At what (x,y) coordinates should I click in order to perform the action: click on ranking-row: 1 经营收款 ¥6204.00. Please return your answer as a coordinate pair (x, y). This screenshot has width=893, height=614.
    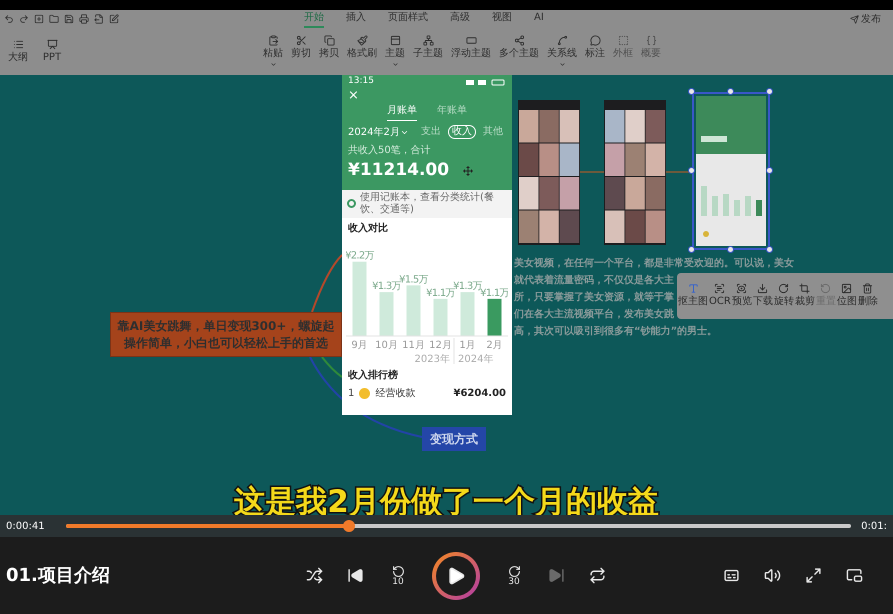
    Looking at the image, I should click on (427, 393).